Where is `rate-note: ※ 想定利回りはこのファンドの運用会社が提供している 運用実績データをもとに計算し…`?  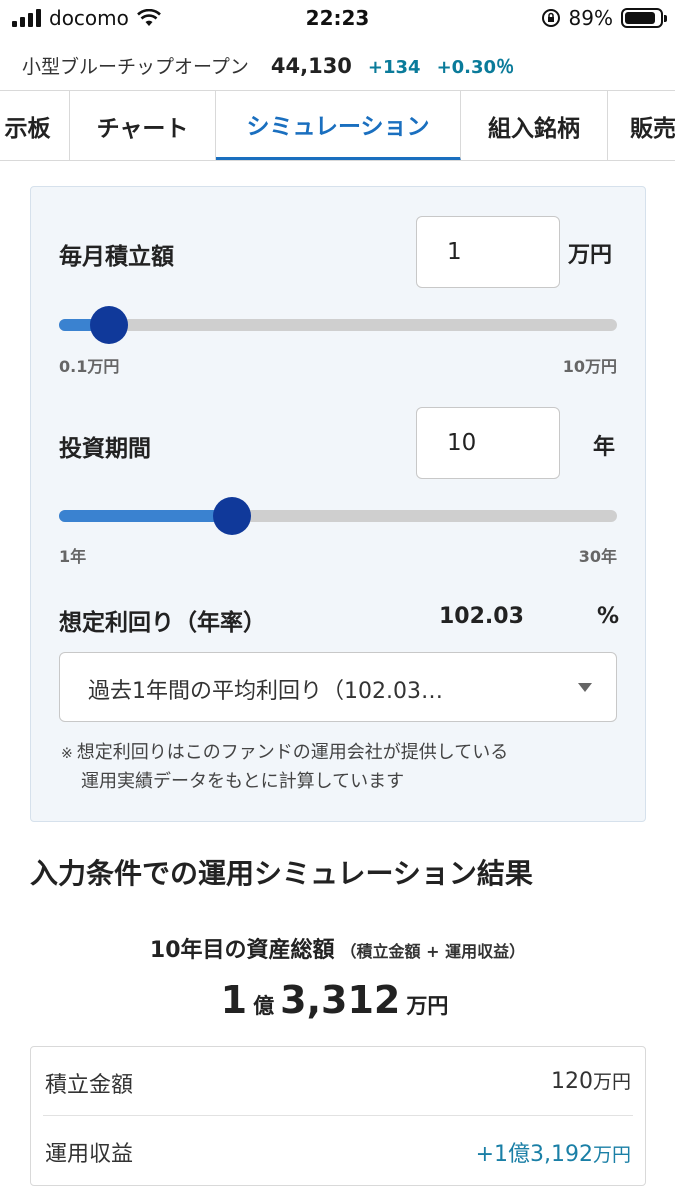
rate-note: ※ 想定利回りはこのファンドの運用会社が提供している 運用実績データをもとに計算し… is located at coordinates (284, 767).